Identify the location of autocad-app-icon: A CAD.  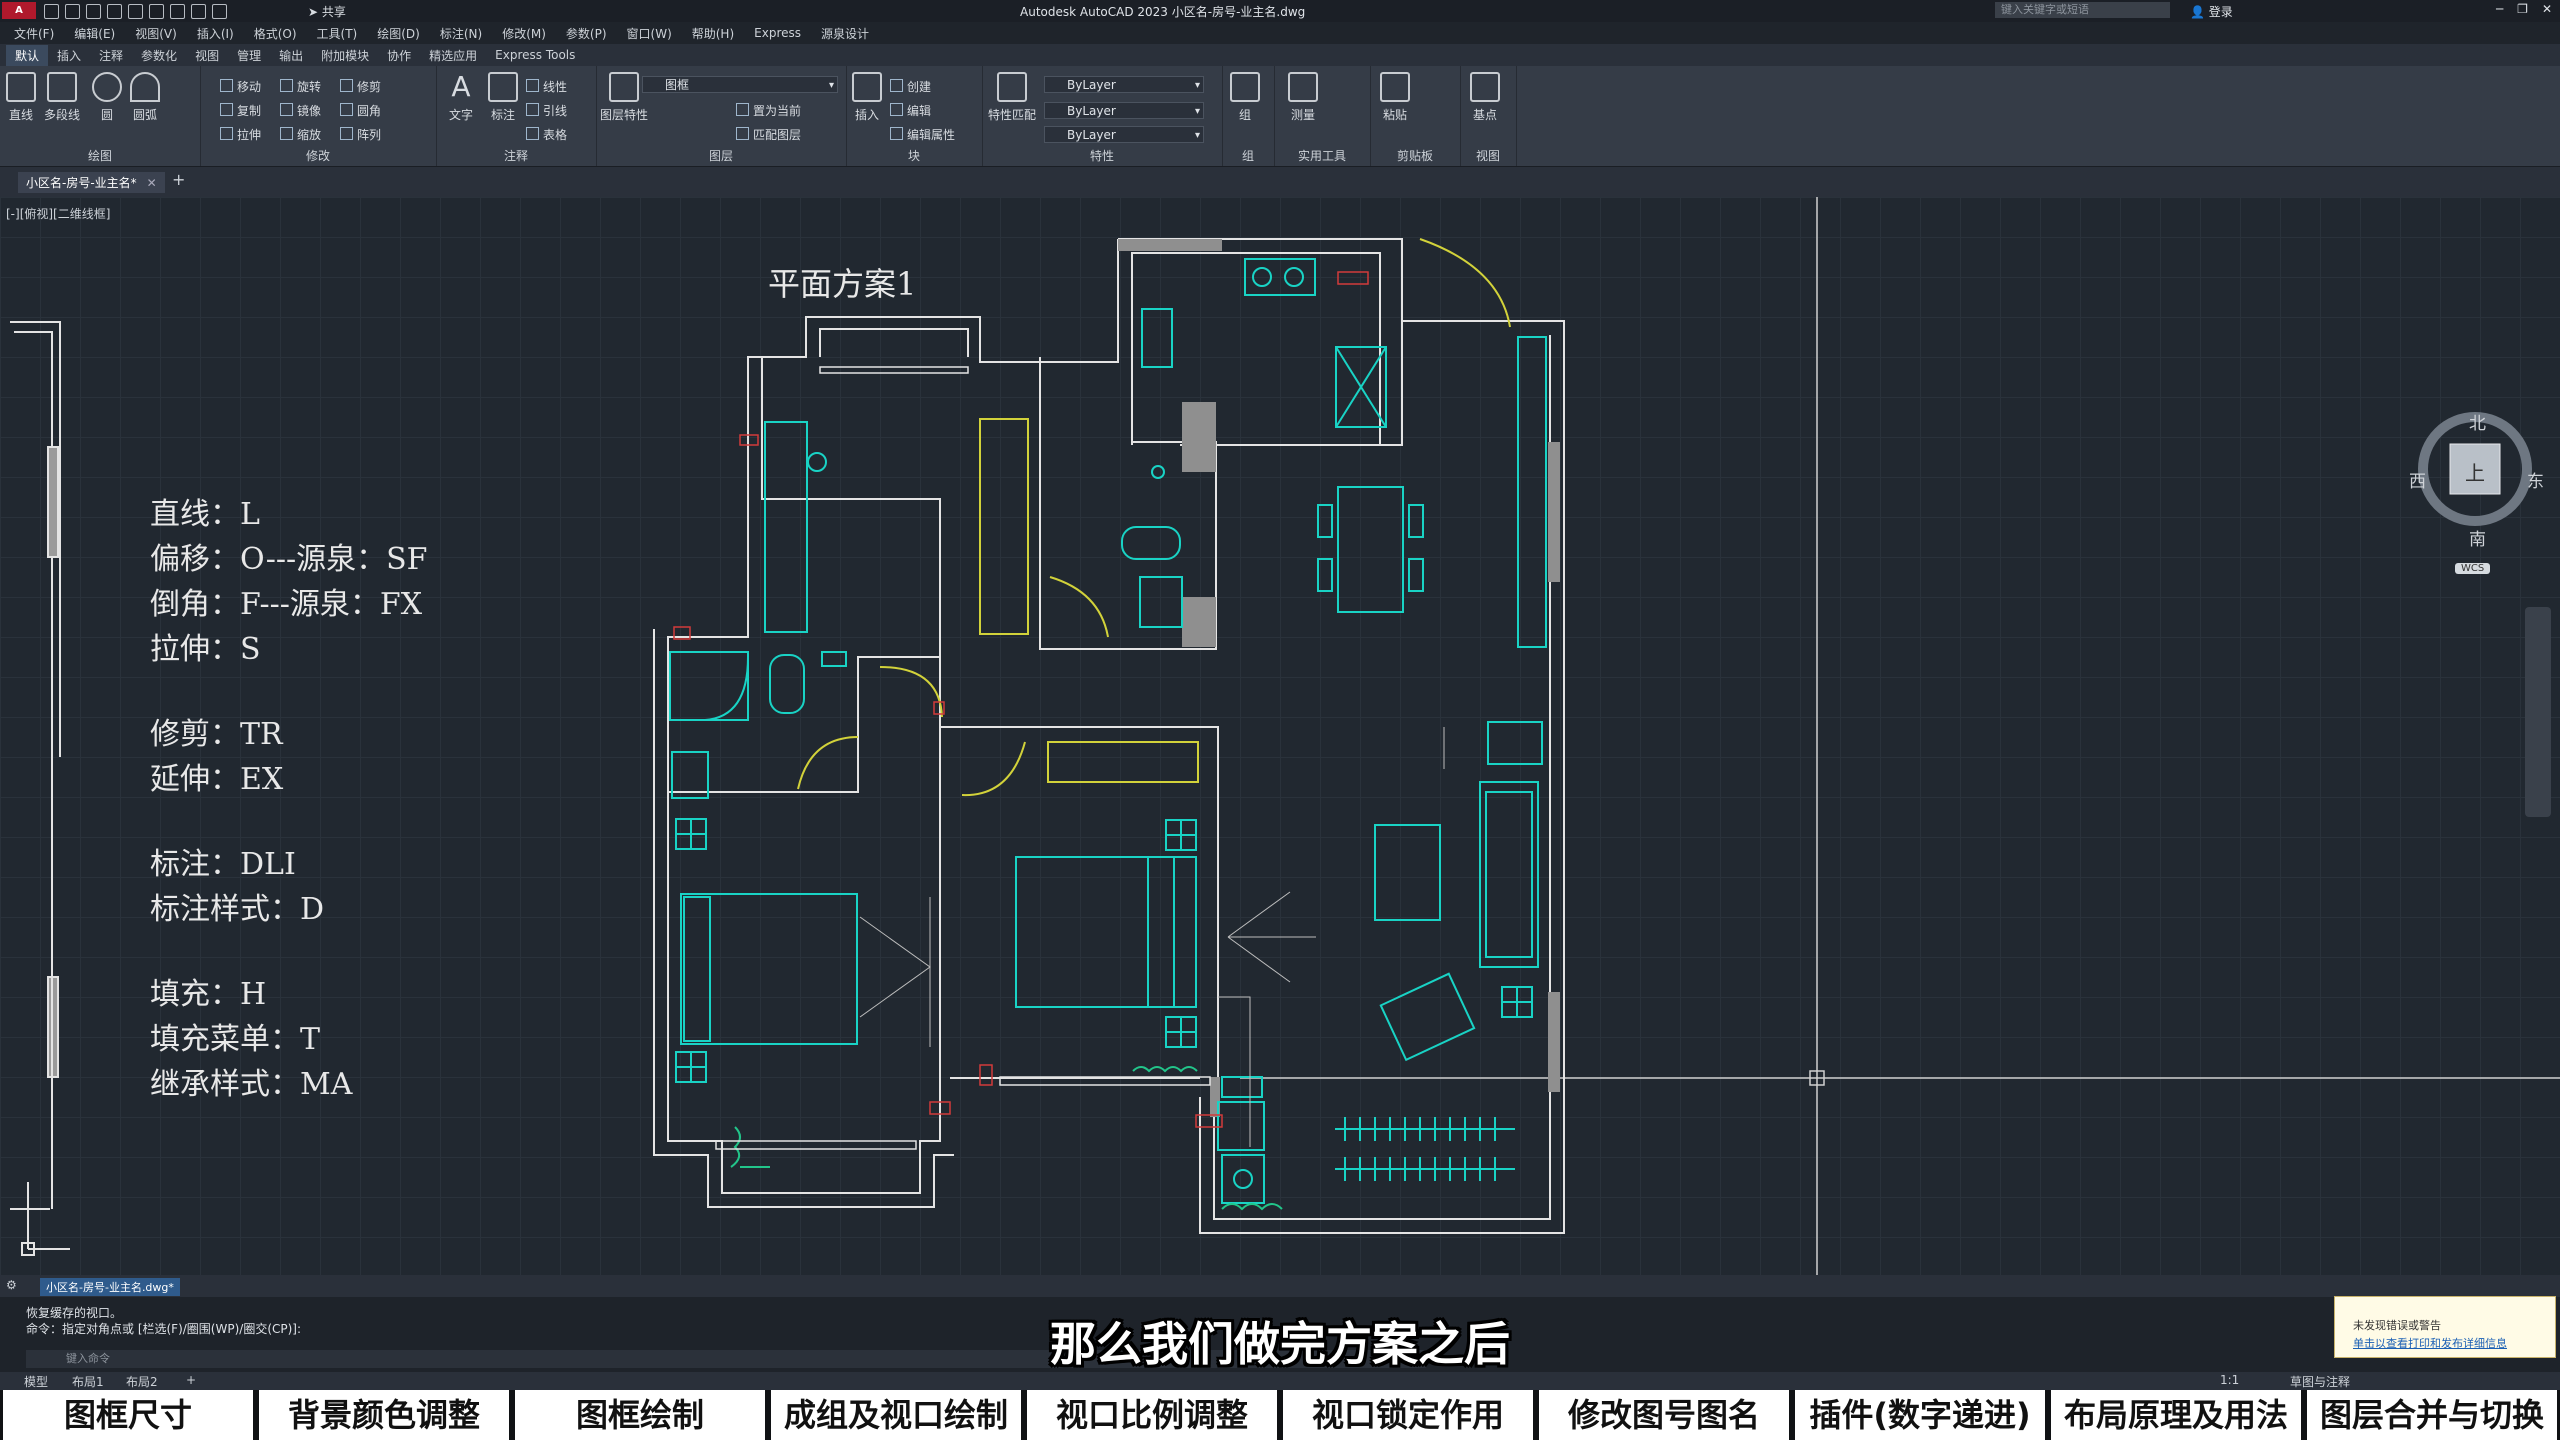
(19, 17).